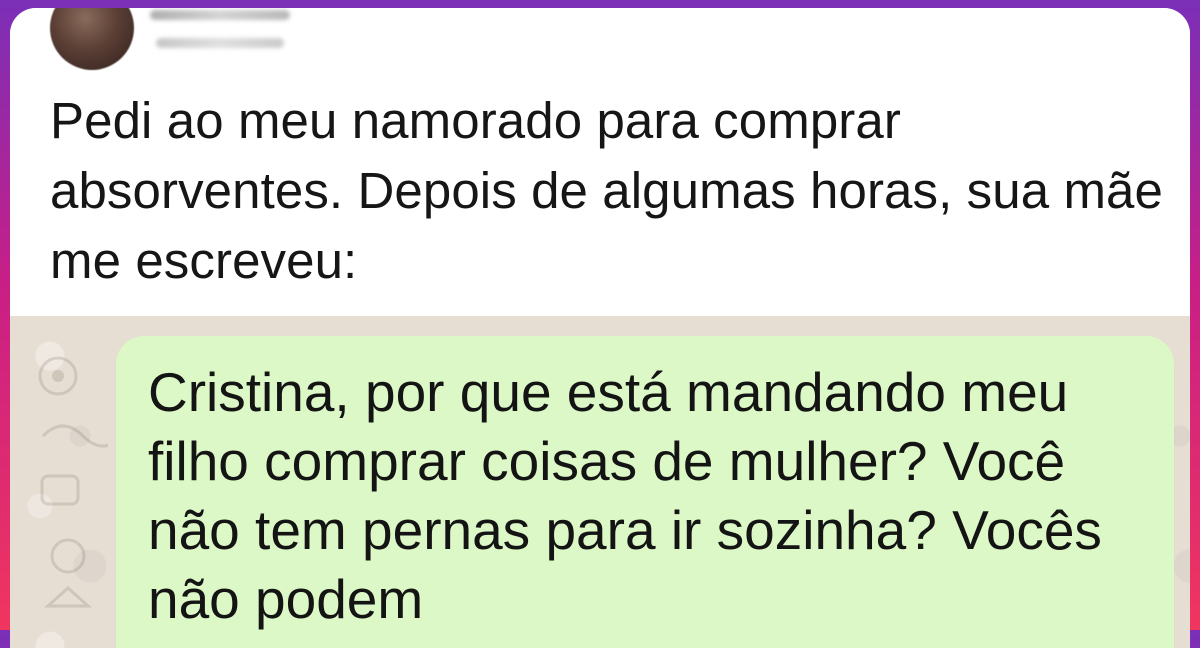 The image size is (1200, 648). Describe the element at coordinates (92, 39) in the screenshot. I see `avatar` at that location.